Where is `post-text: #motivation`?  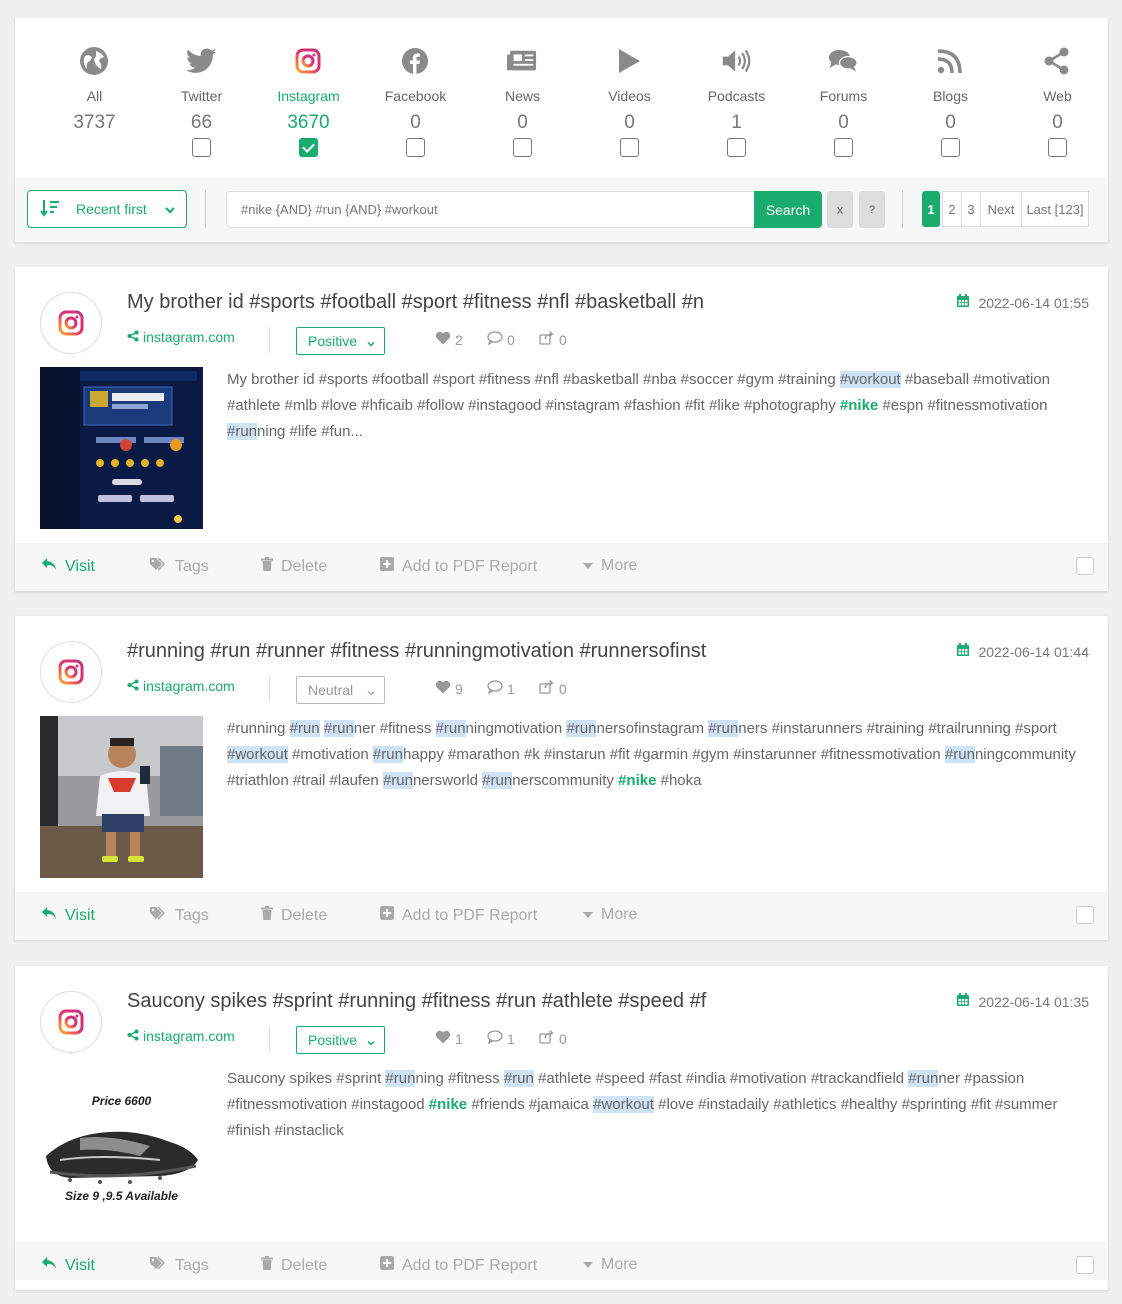 post-text: #motivation is located at coordinates (330, 754).